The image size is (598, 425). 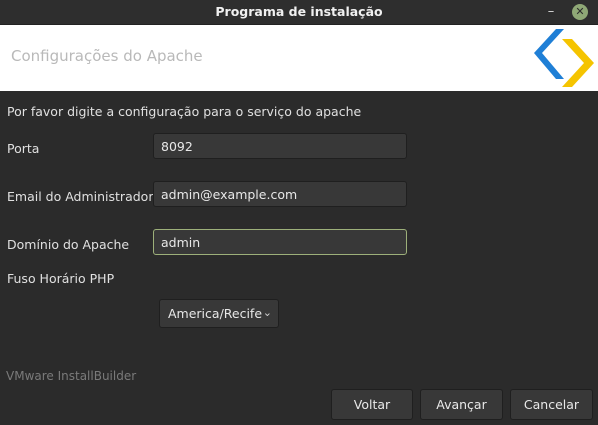 I want to click on domain-field, so click(x=280, y=242).